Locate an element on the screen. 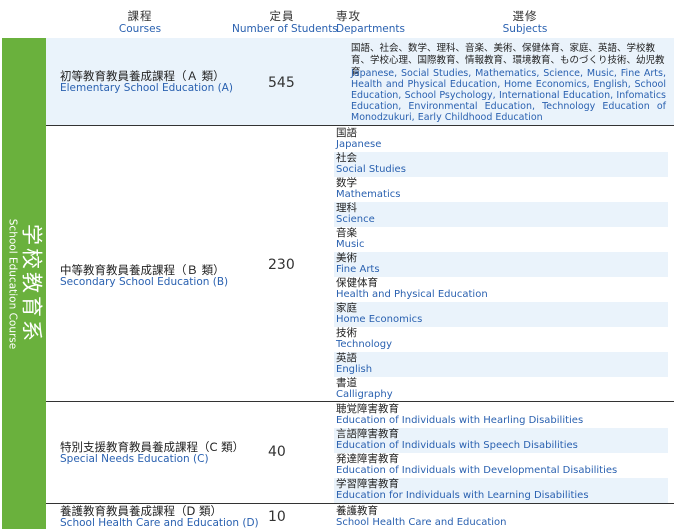 The width and height of the screenshot is (674, 531). header-courses-ja: 課程 is located at coordinates (140, 16).